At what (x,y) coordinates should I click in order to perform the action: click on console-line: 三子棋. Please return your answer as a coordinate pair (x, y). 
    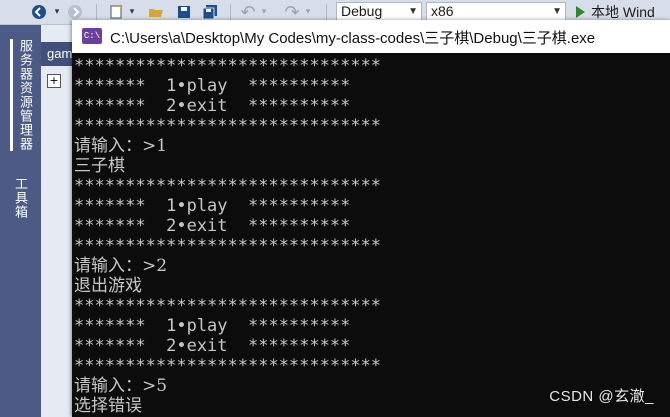
    Looking at the image, I should click on (99, 166).